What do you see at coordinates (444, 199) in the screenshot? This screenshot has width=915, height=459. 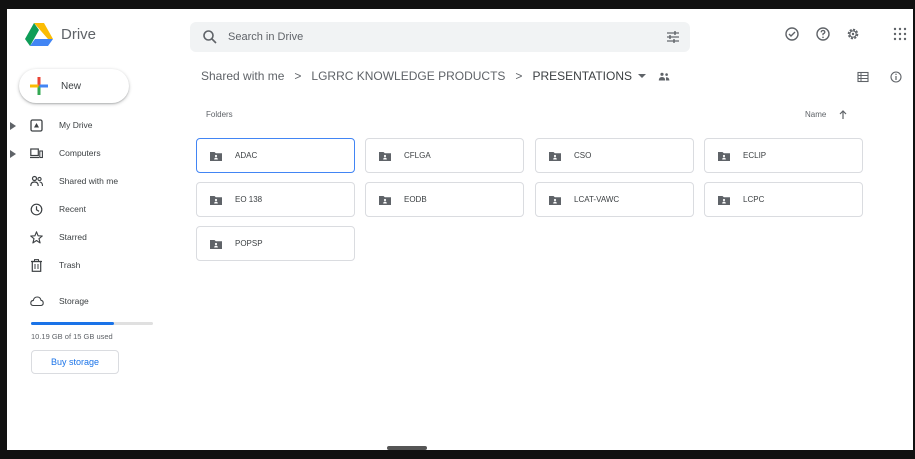 I see `folder-tile-eodb: EODB` at bounding box center [444, 199].